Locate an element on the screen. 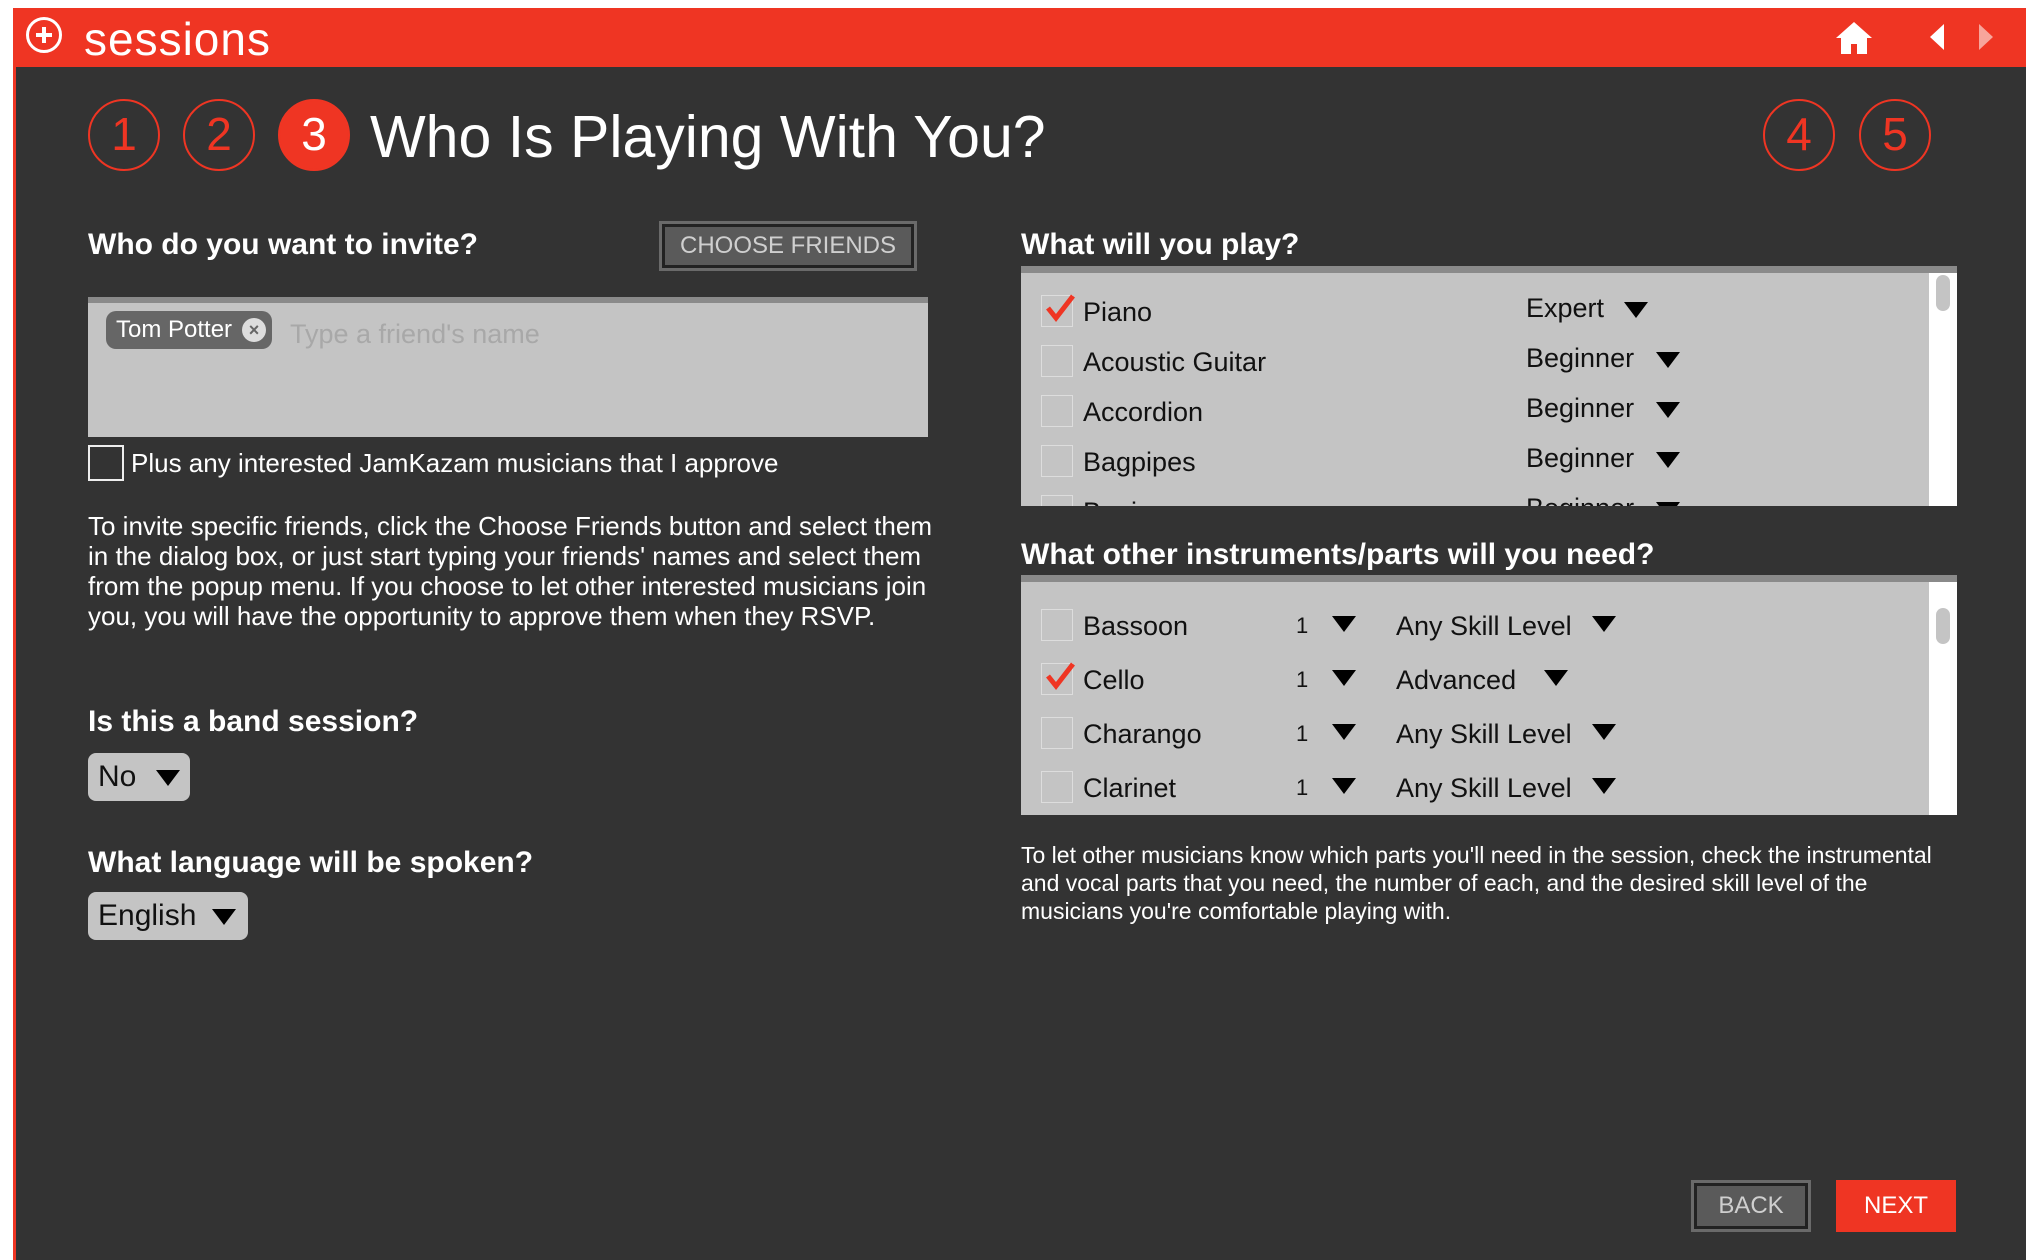 The height and width of the screenshot is (1260, 2026). choose-friends-button: CHOOSE FRIENDS is located at coordinates (788, 246).